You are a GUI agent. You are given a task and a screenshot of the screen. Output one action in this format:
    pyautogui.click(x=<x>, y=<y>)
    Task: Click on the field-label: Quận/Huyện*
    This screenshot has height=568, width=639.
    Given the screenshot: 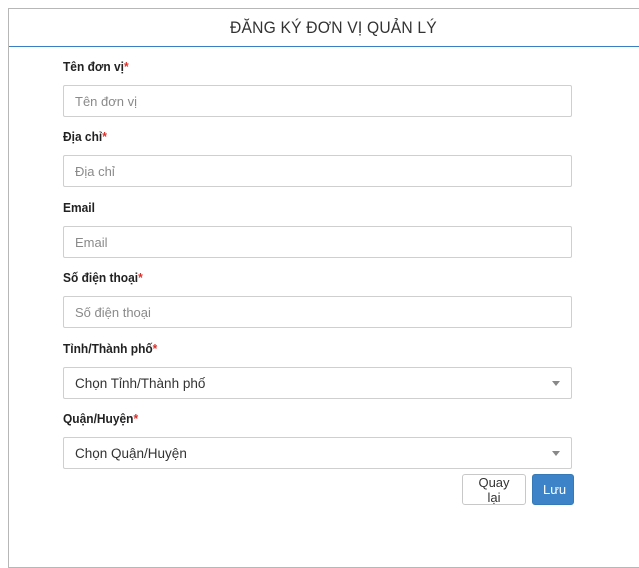 What is the action you would take?
    pyautogui.click(x=101, y=418)
    